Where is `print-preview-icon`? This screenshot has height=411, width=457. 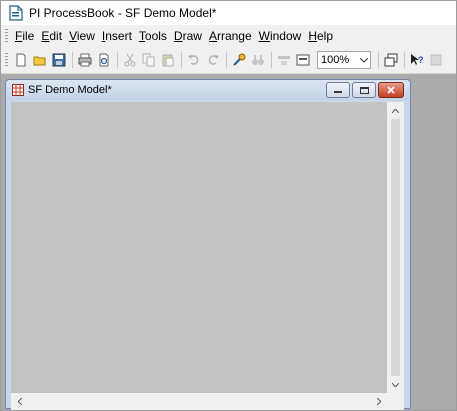 print-preview-icon is located at coordinates (104, 60).